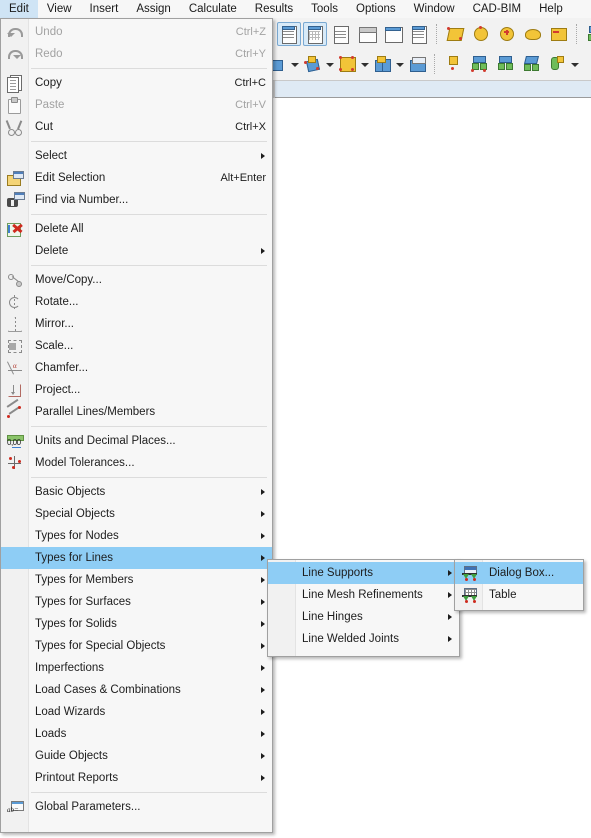 The height and width of the screenshot is (838, 591). I want to click on member-object-icon, so click(382, 64).